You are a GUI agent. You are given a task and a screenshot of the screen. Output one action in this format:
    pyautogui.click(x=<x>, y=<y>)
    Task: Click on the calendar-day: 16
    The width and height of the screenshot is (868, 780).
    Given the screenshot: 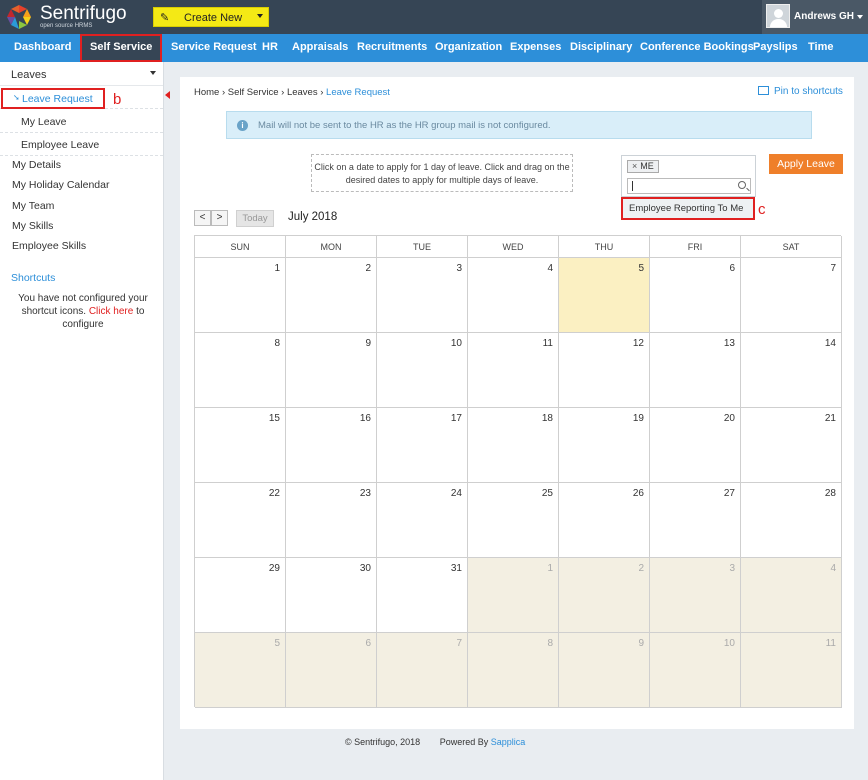 What is the action you would take?
    pyautogui.click(x=331, y=445)
    